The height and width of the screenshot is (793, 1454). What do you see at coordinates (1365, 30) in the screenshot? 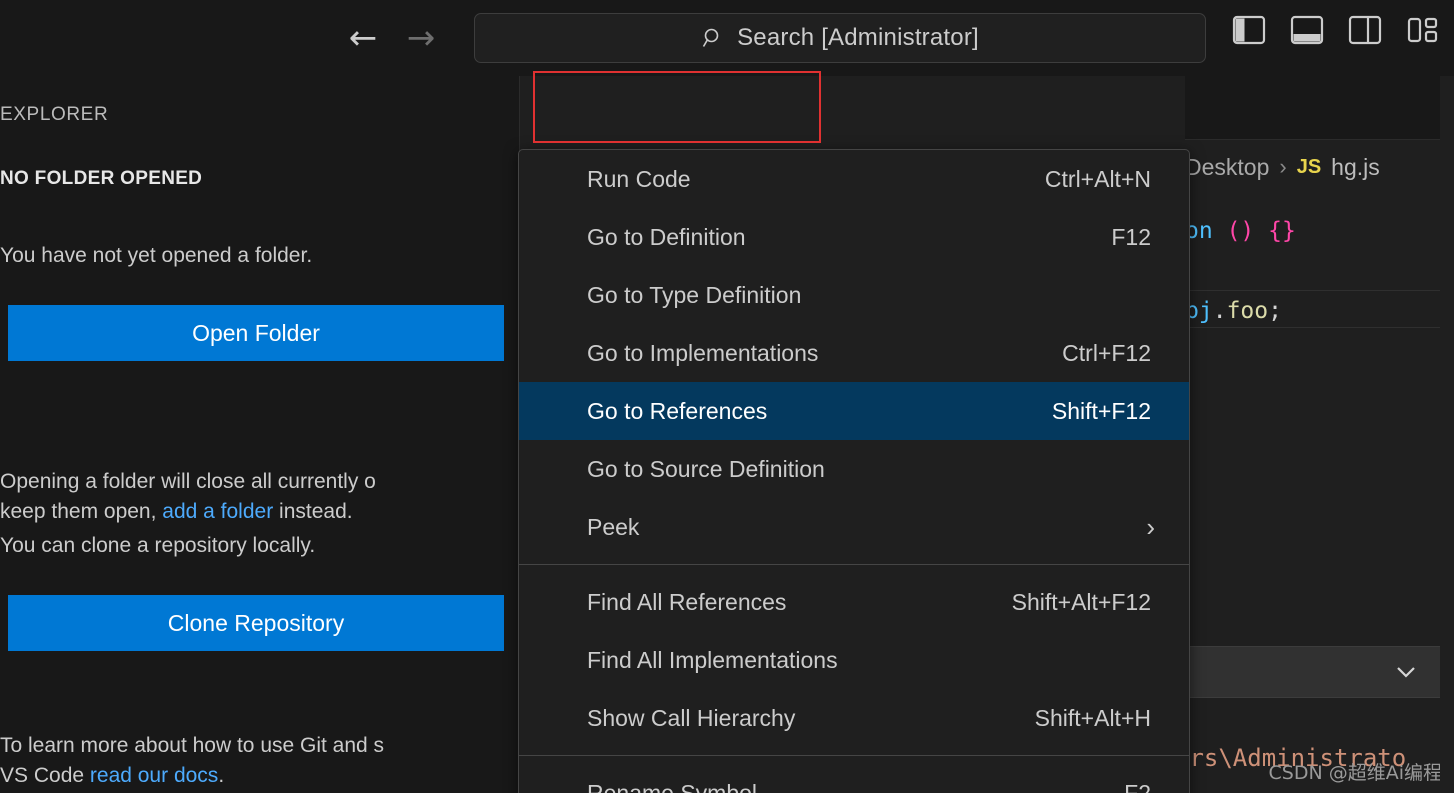
I see `secondary-sidebar-icon` at bounding box center [1365, 30].